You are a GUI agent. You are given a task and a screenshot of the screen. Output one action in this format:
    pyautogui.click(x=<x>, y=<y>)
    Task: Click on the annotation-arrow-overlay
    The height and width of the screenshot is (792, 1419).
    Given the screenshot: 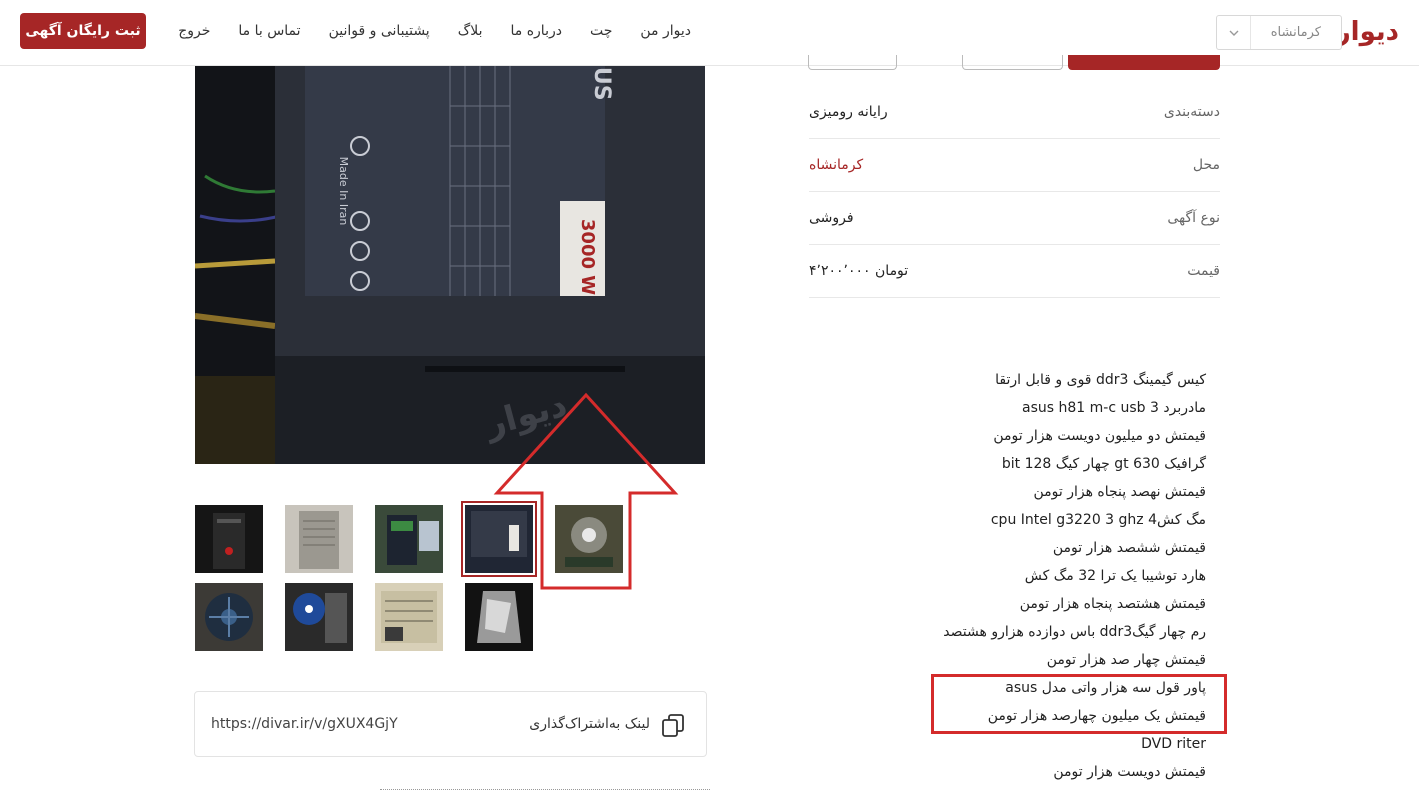 What is the action you would take?
    pyautogui.click(x=586, y=491)
    